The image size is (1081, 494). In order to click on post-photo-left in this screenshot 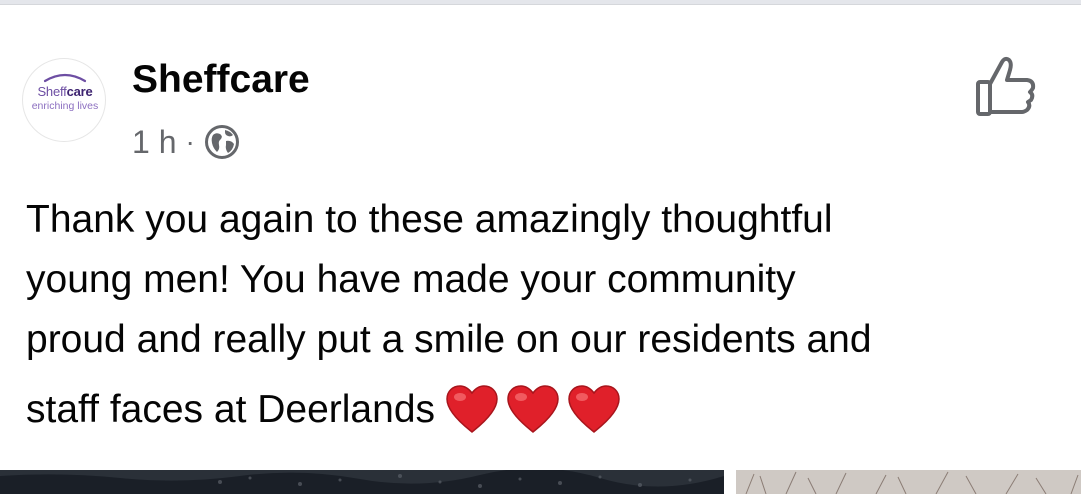, I will do `click(362, 482)`.